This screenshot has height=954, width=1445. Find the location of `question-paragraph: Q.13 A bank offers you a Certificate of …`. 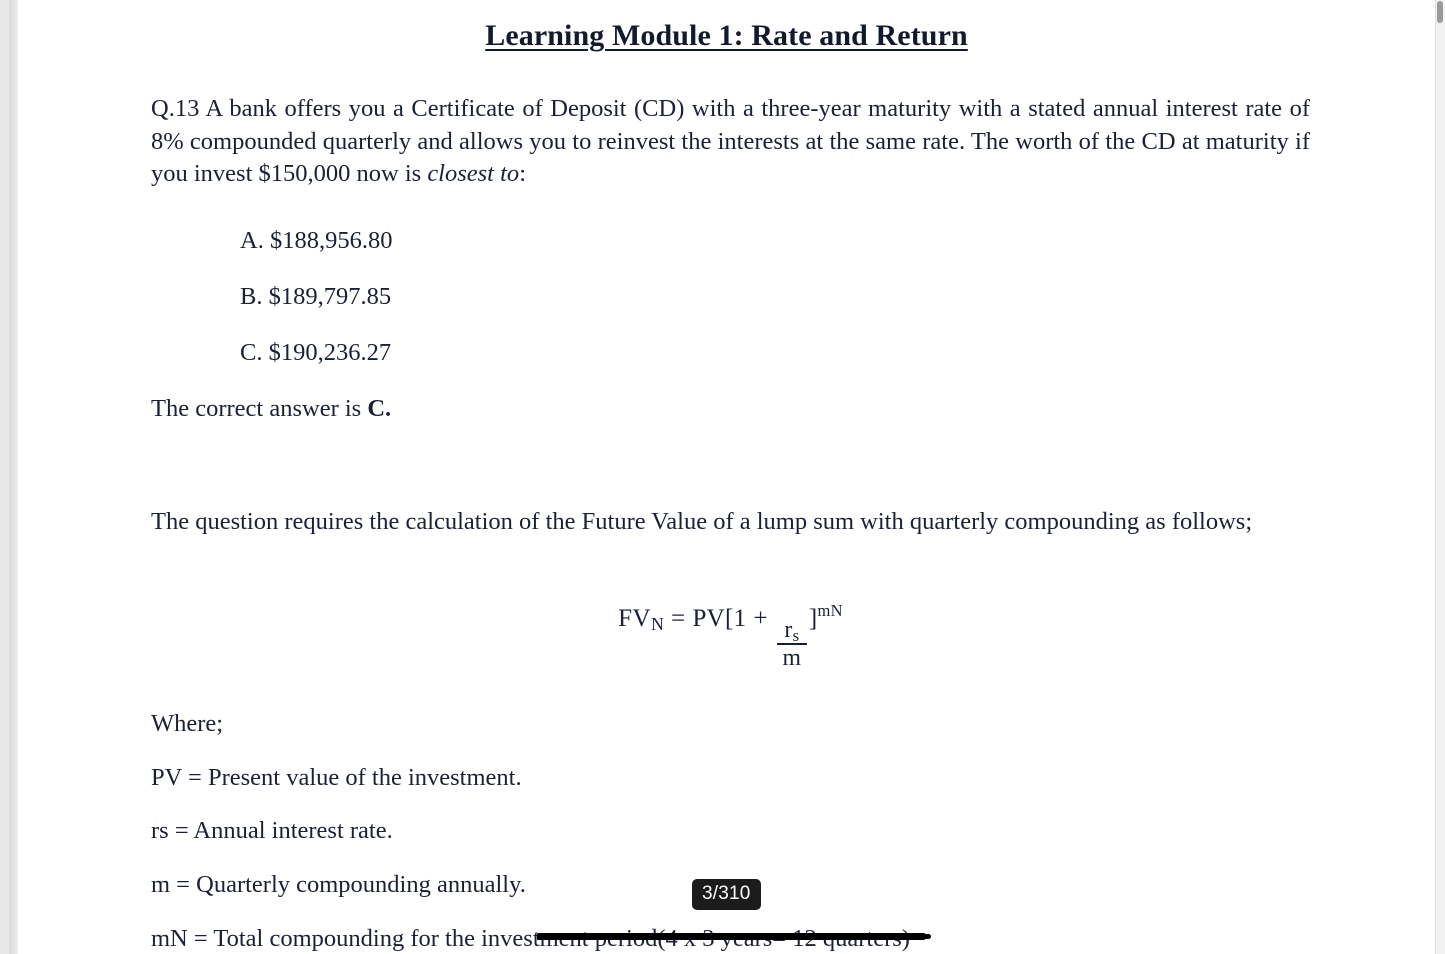

question-paragraph: Q.13 A bank offers you a Certificate of … is located at coordinates (730, 142).